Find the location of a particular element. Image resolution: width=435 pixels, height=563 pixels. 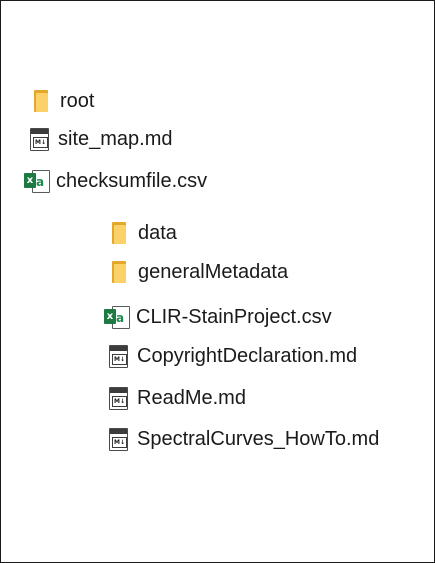

tree-item-checksumfile: a x checksumfile.csv is located at coordinates (115, 181).